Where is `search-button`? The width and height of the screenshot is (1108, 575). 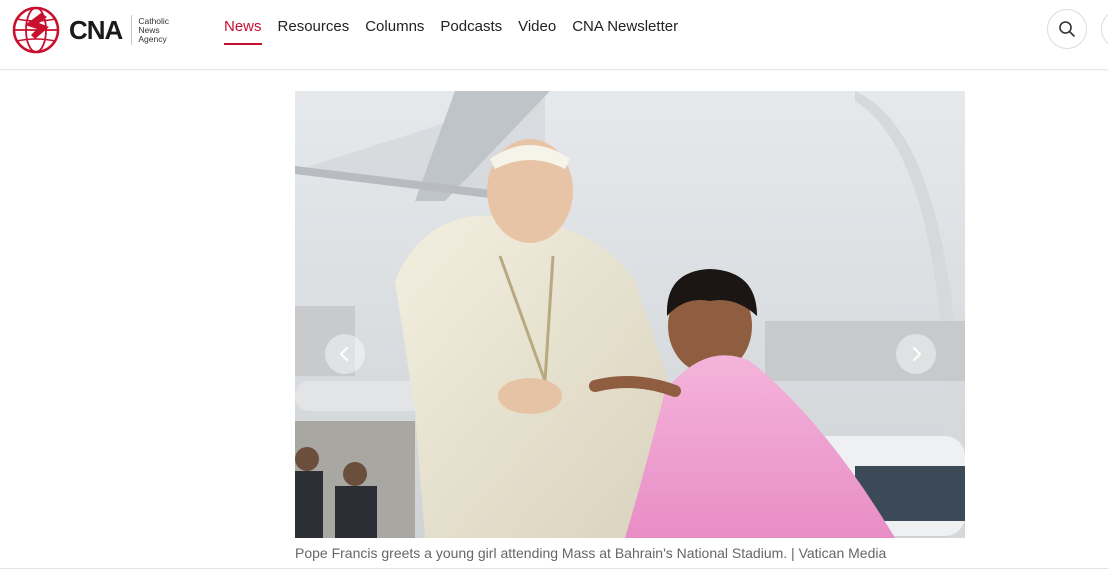
search-button is located at coordinates (1067, 29).